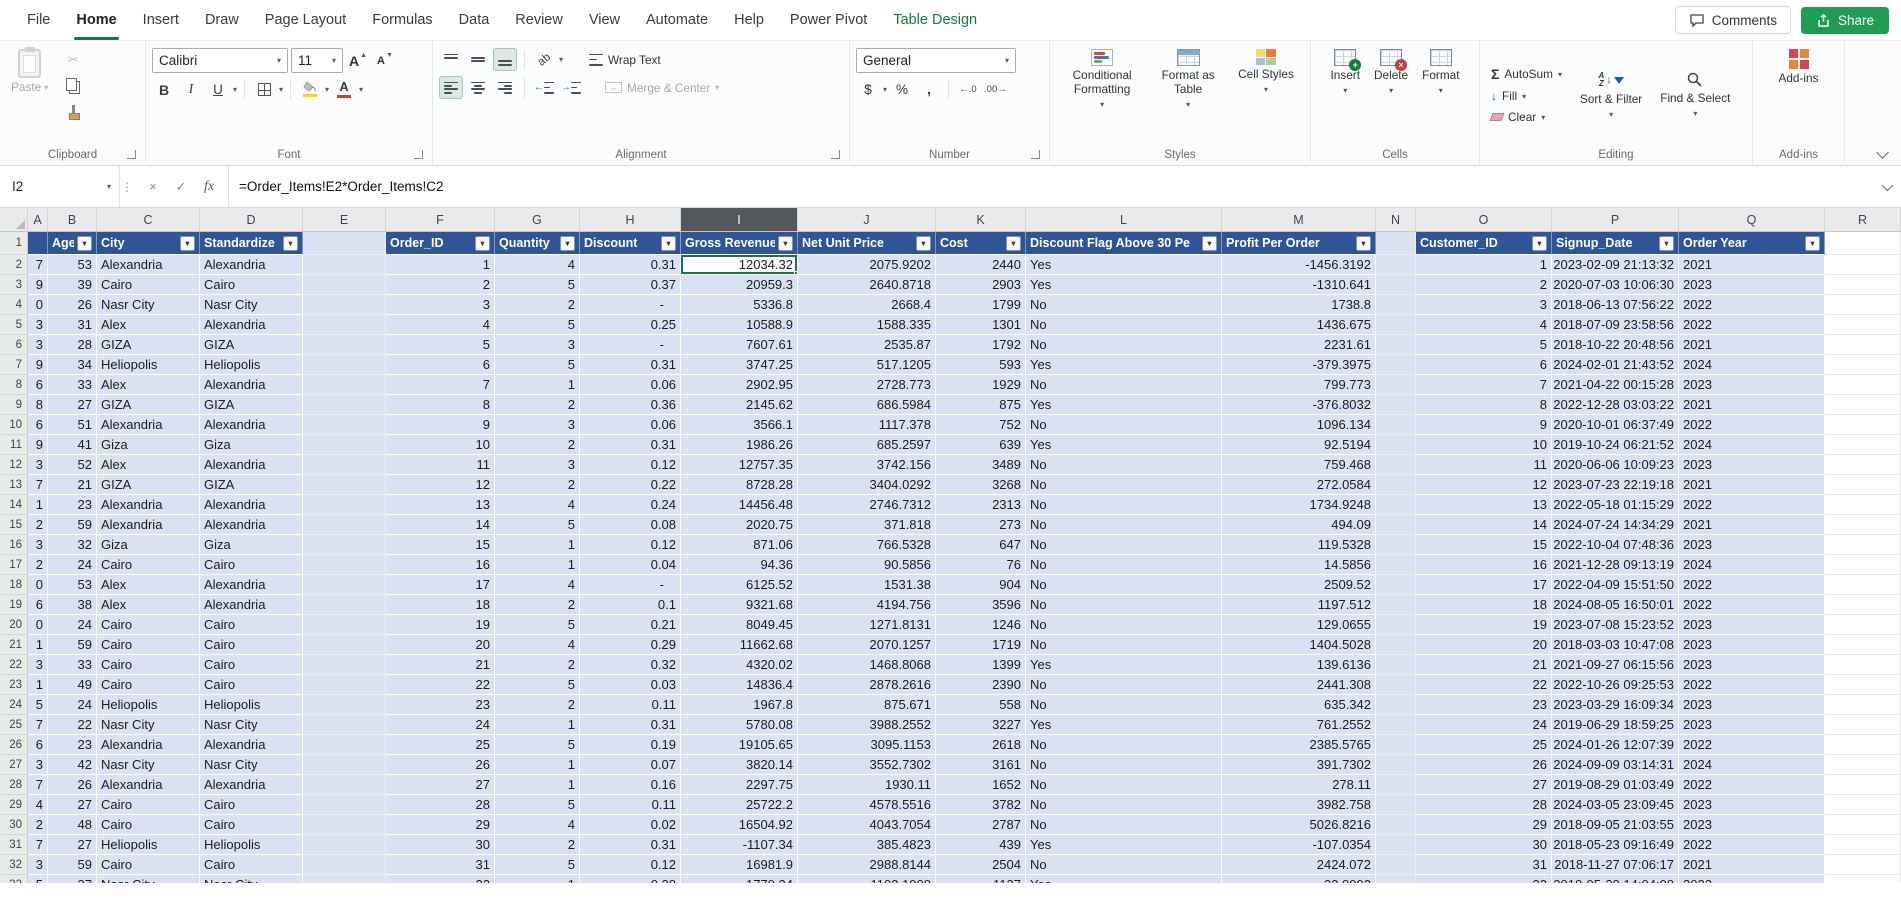  Describe the element at coordinates (251, 585) in the screenshot. I see `cell-D18: Alexandria` at that location.